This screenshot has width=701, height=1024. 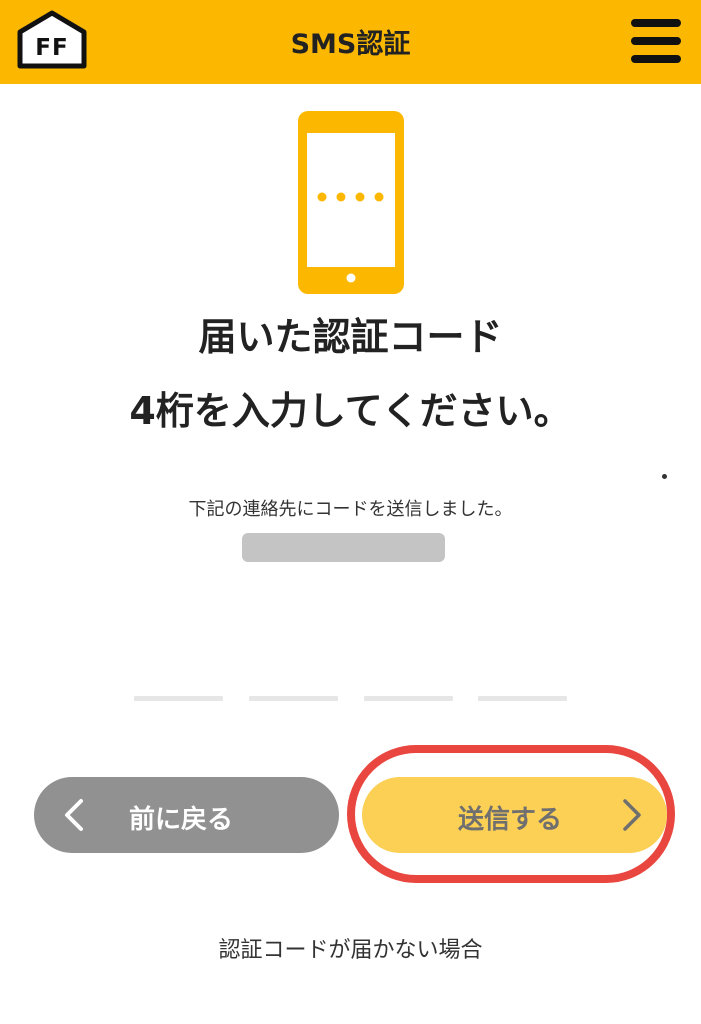 What do you see at coordinates (74, 815) in the screenshot?
I see `chevron-left-icon` at bounding box center [74, 815].